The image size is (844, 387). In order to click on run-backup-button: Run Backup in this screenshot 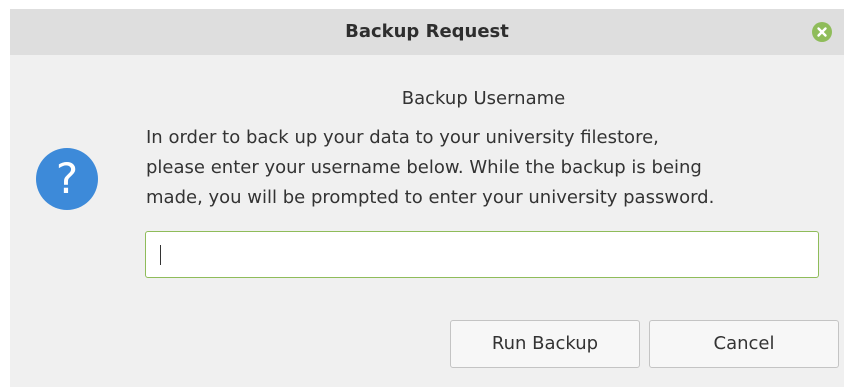, I will do `click(545, 344)`.